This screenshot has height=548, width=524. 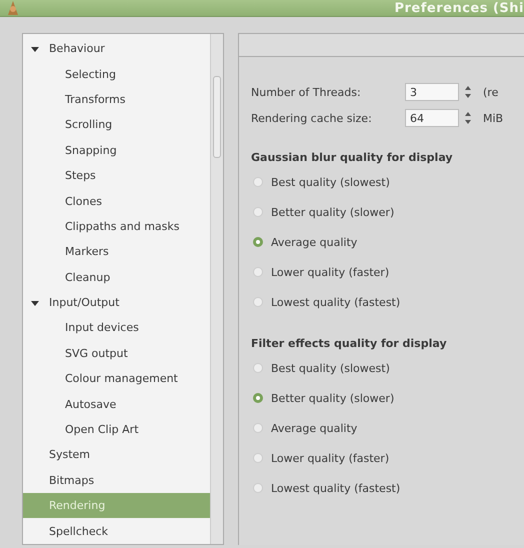 I want to click on tree-item: Clippaths and masks, so click(x=116, y=227).